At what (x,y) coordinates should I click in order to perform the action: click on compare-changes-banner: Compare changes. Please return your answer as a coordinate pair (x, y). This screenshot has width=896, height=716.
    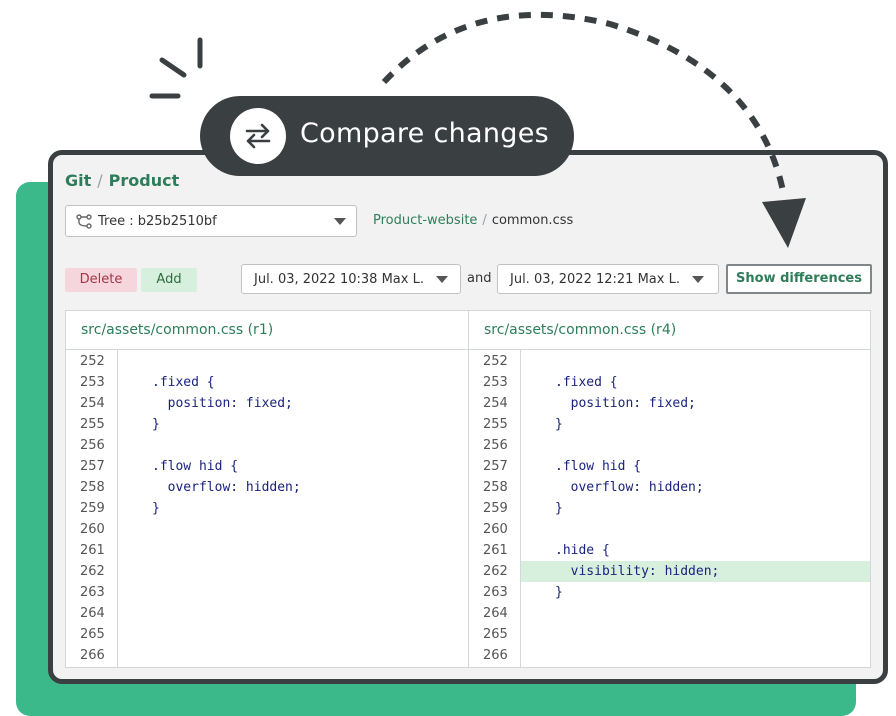
    Looking at the image, I should click on (387, 136).